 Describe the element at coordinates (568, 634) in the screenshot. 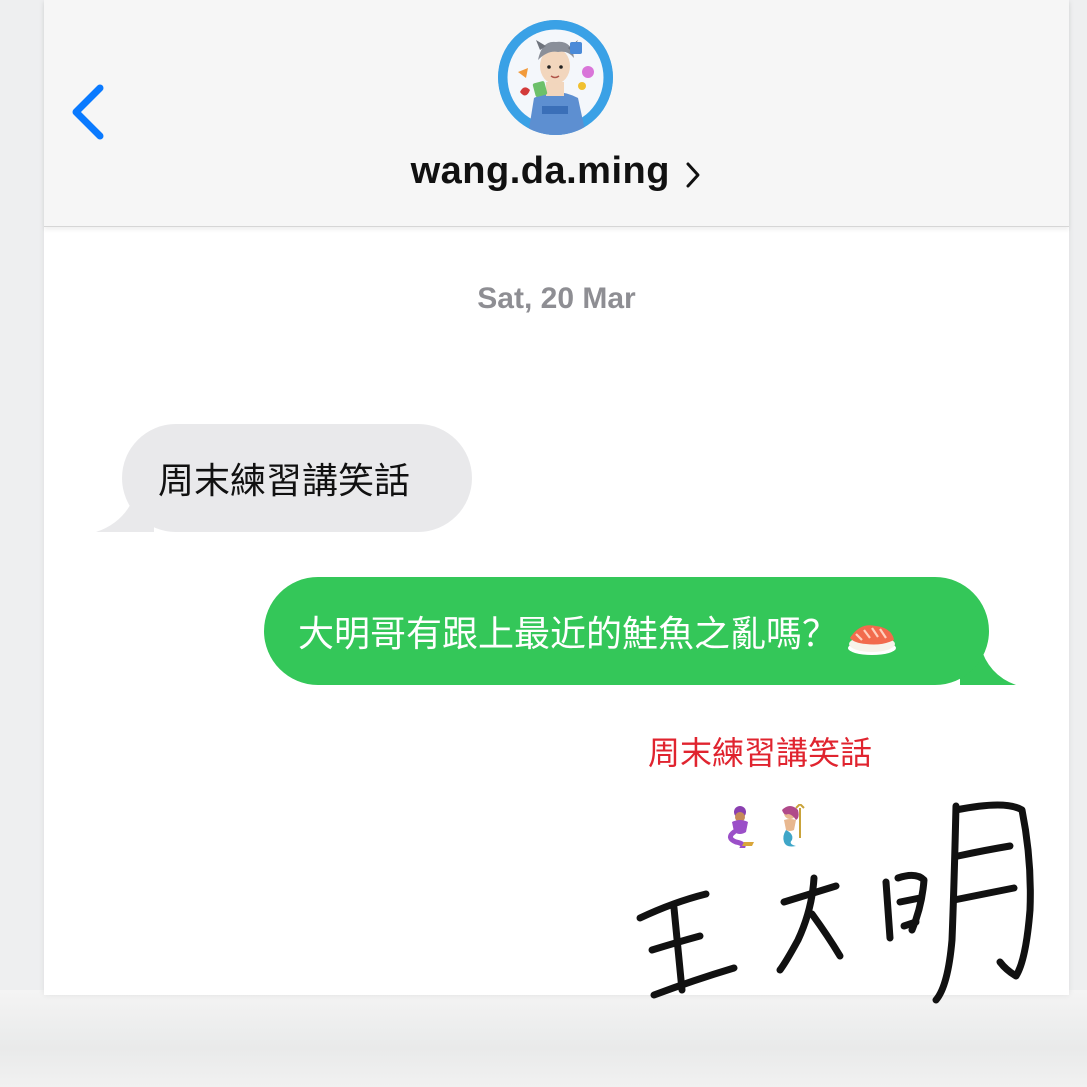

I see `message-text-content: 大明哥有跟上最近的鮭魚之亂嗎？` at that location.